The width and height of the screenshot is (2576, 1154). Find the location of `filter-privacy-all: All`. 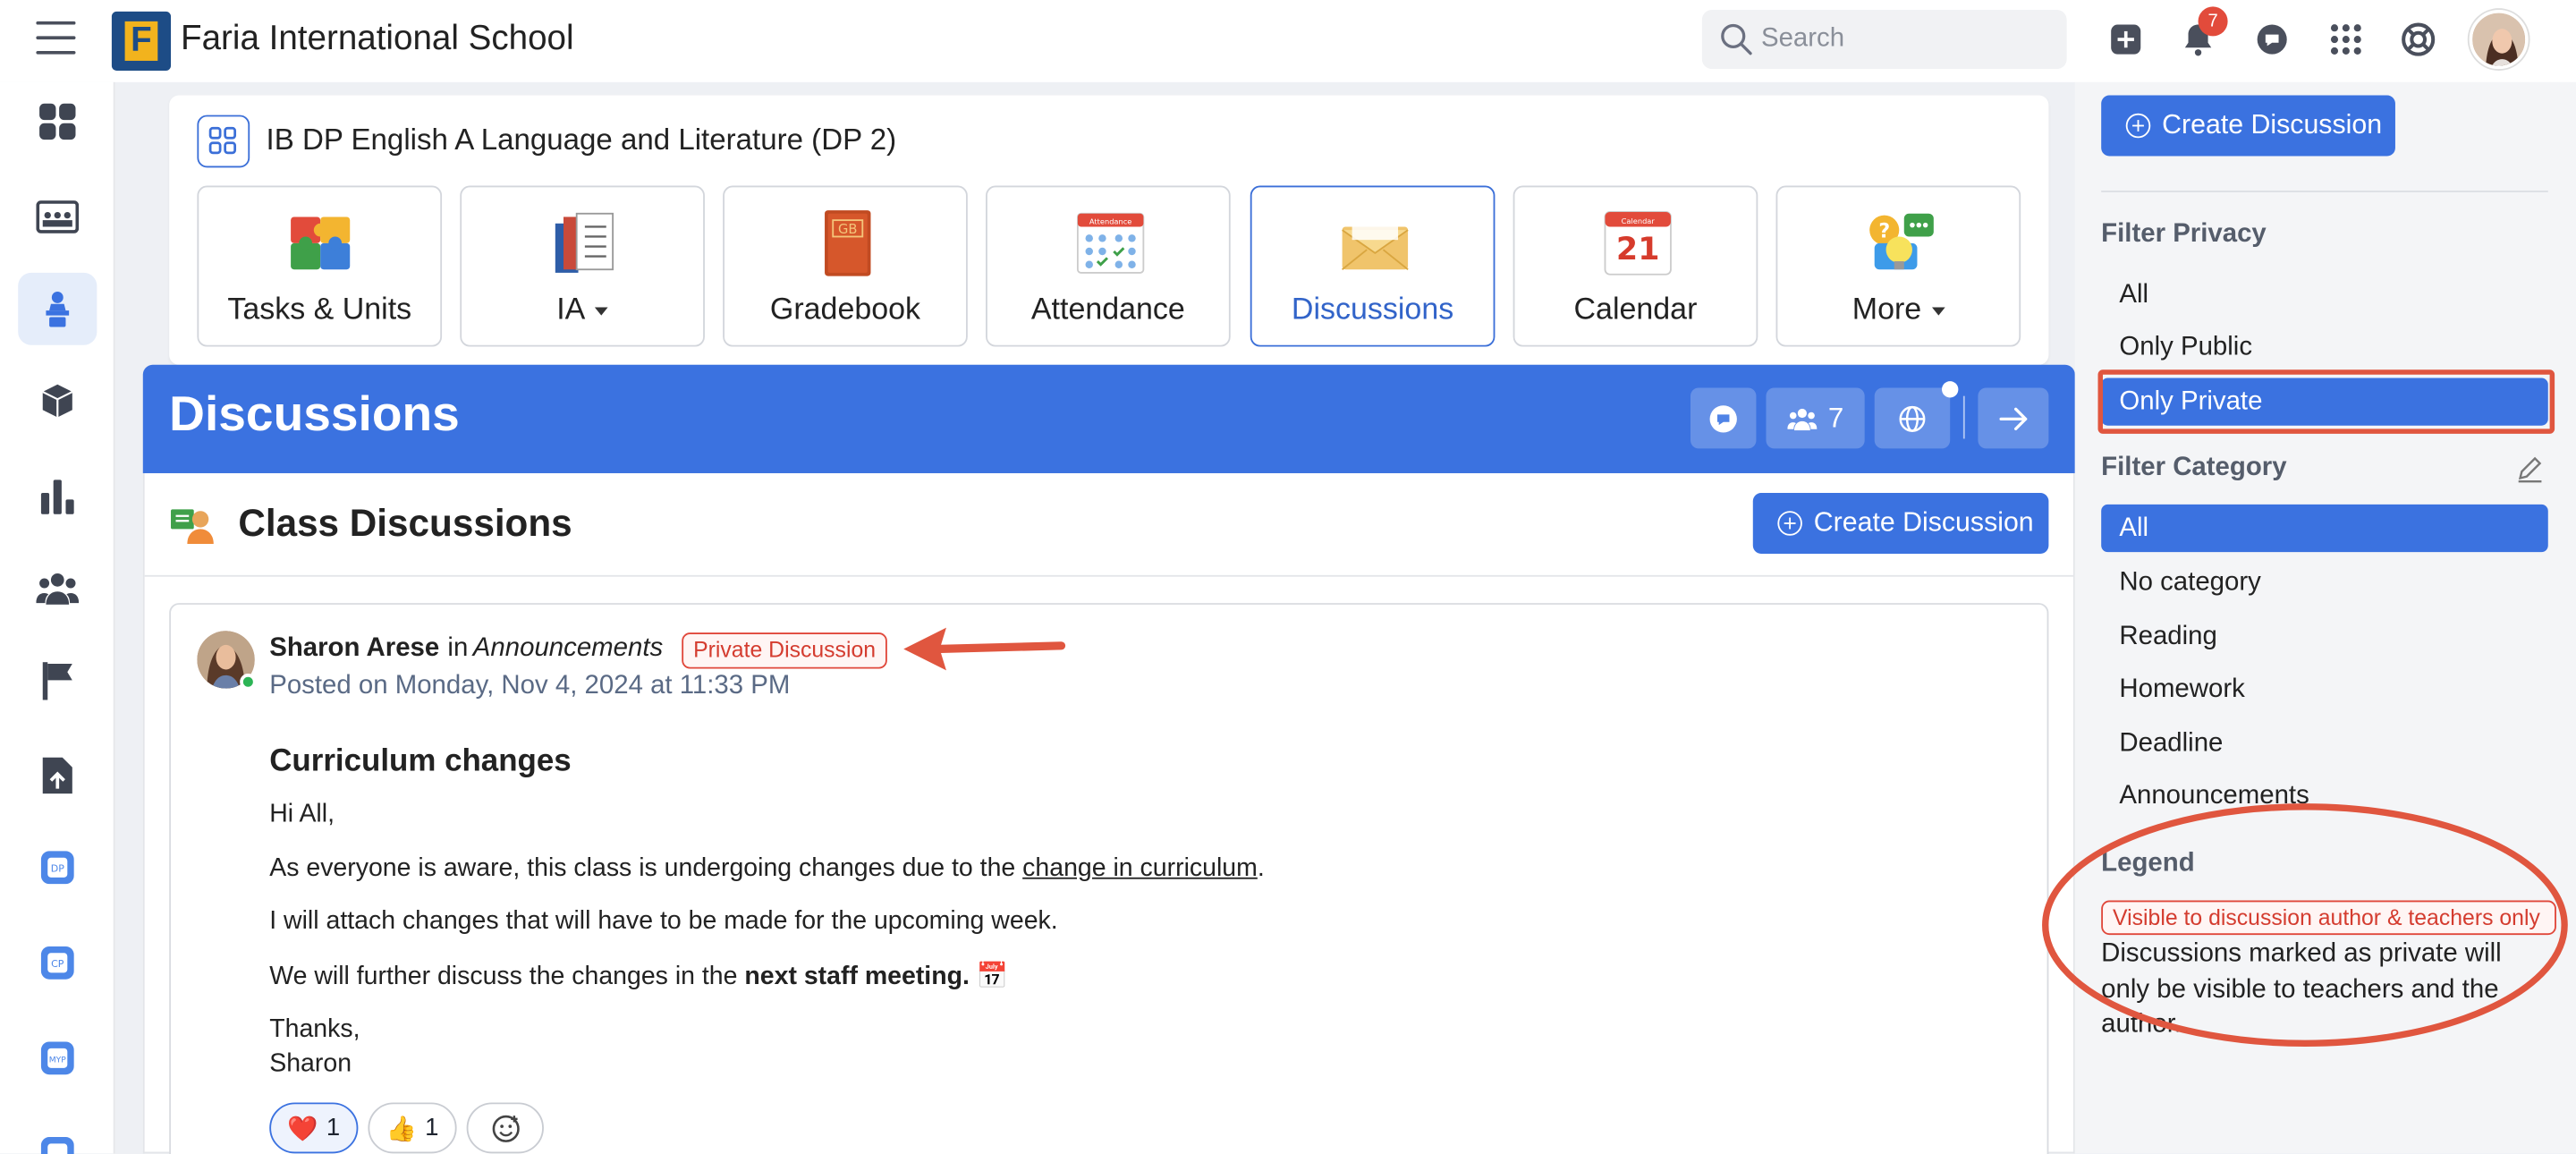

filter-privacy-all: All is located at coordinates (2324, 294).